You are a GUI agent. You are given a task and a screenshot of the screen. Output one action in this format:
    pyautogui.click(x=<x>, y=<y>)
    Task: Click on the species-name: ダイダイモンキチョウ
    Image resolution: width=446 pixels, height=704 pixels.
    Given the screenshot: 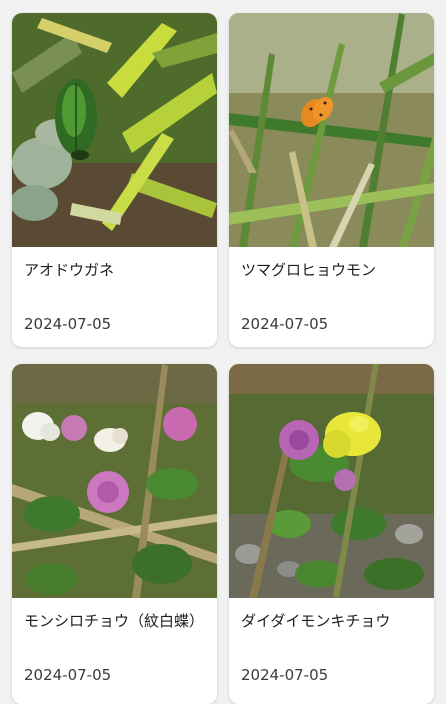 What is the action you would take?
    pyautogui.click(x=316, y=621)
    